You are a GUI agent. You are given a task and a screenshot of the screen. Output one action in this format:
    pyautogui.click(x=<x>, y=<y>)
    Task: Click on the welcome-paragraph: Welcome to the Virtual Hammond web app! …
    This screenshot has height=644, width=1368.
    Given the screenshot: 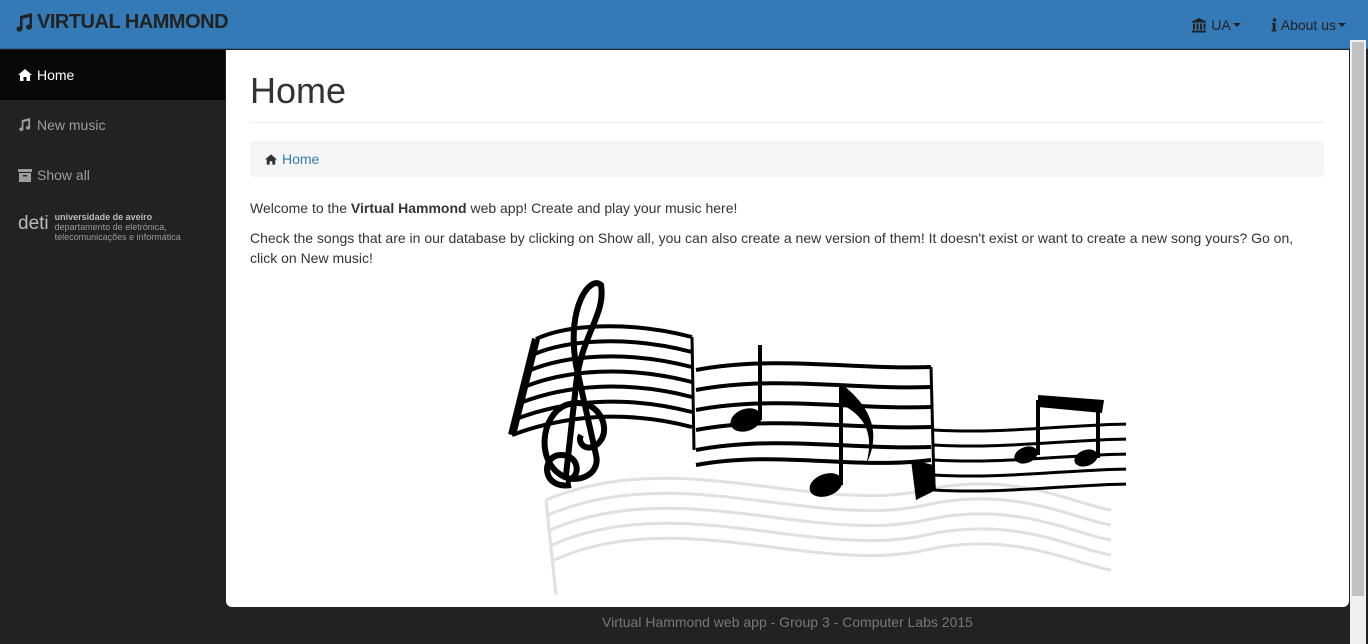 What is the action you would take?
    pyautogui.click(x=494, y=208)
    